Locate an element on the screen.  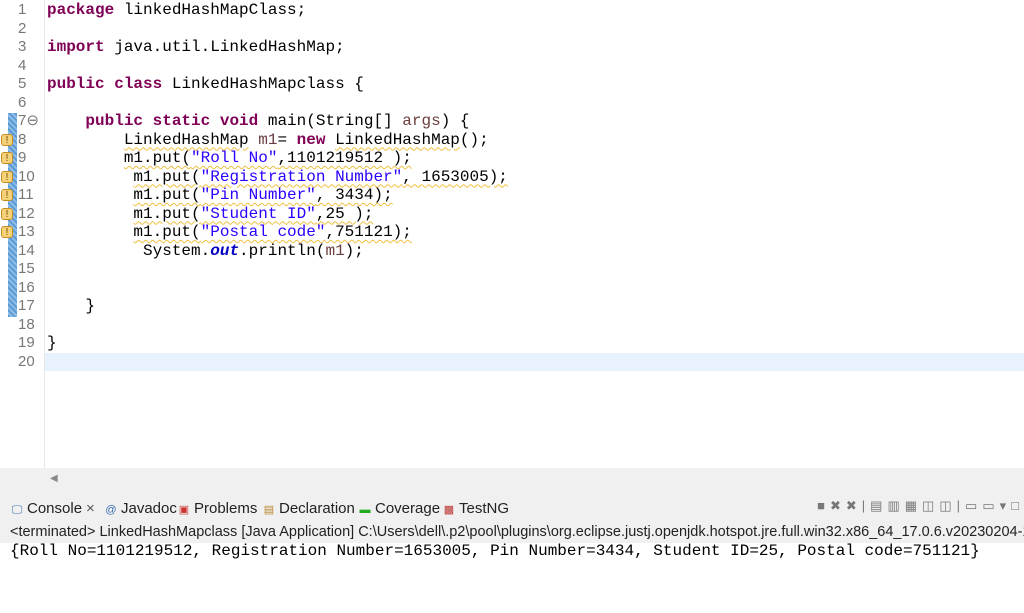
tab-coverage: ▬ Coverage is located at coordinates (399, 509).